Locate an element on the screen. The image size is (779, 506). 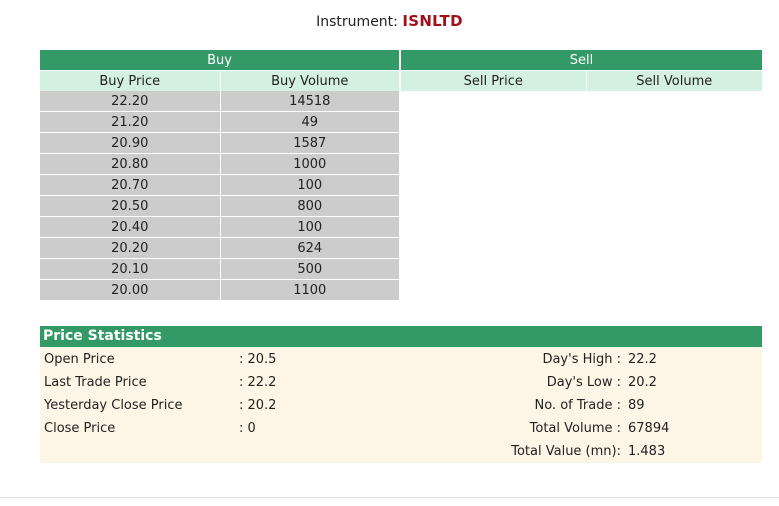
stat-label: Close Price is located at coordinates (80, 428).